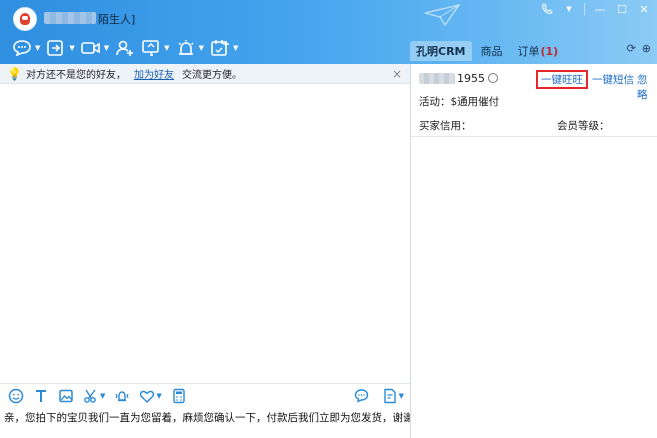 This screenshot has width=657, height=438. What do you see at coordinates (154, 73) in the screenshot?
I see `add-friend-link: 加为好友` at bounding box center [154, 73].